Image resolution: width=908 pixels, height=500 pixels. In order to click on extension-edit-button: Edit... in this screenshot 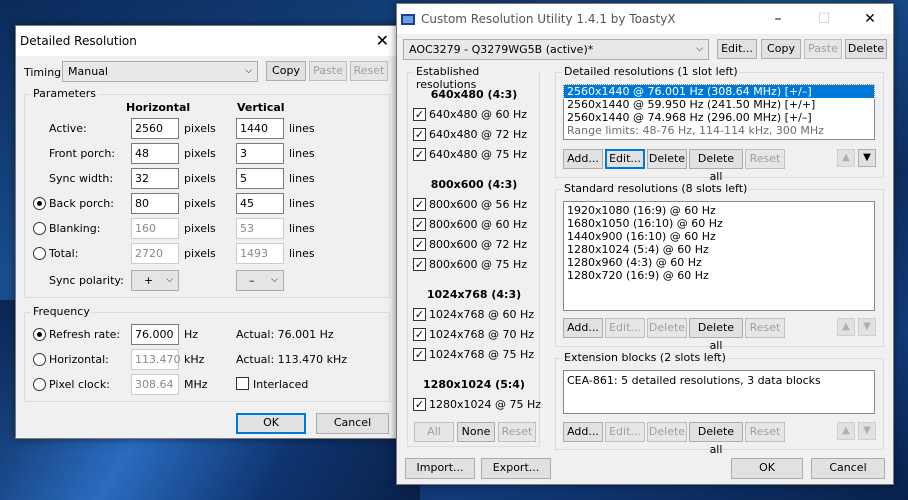, I will do `click(625, 432)`.